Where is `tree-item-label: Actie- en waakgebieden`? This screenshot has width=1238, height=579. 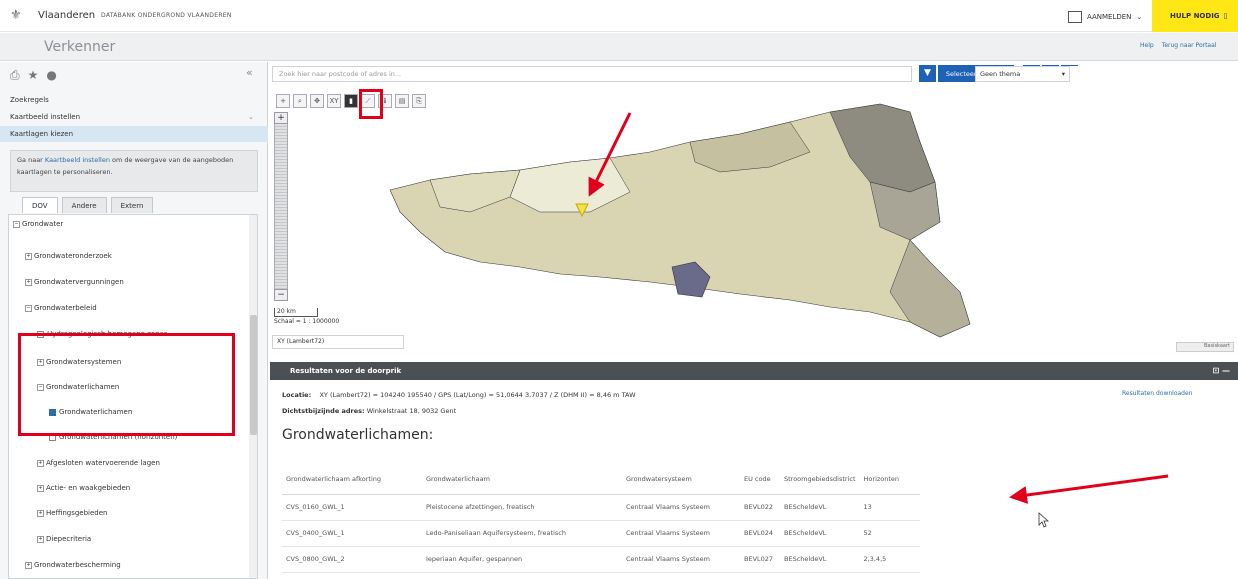
tree-item-label: Actie- en waakgebieden is located at coordinates (88, 488).